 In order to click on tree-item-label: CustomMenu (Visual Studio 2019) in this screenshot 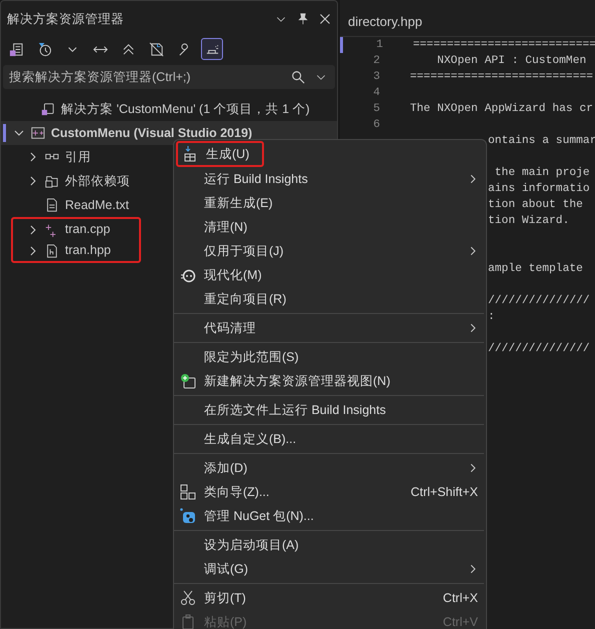, I will do `click(151, 133)`.